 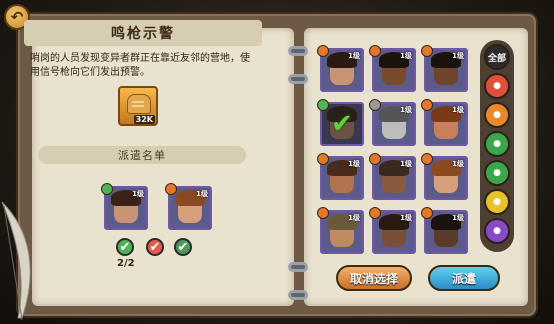 I want to click on mission-description: 哨岗的人员发现变异者群正在靠近友邻的营地，使用信号枪向它们发出预警。, so click(x=140, y=65).